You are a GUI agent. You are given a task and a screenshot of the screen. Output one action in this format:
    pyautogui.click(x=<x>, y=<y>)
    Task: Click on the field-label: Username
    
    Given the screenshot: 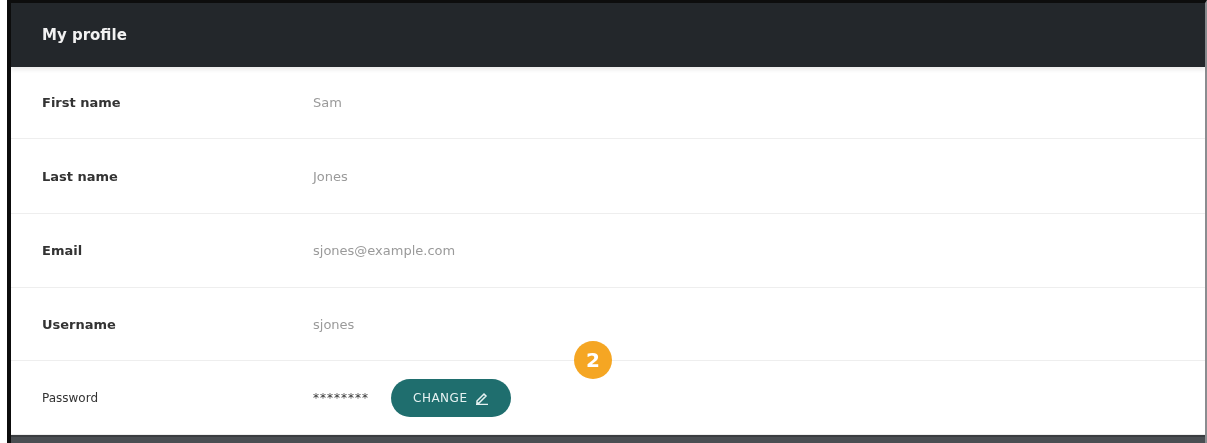 What is the action you would take?
    pyautogui.click(x=79, y=324)
    